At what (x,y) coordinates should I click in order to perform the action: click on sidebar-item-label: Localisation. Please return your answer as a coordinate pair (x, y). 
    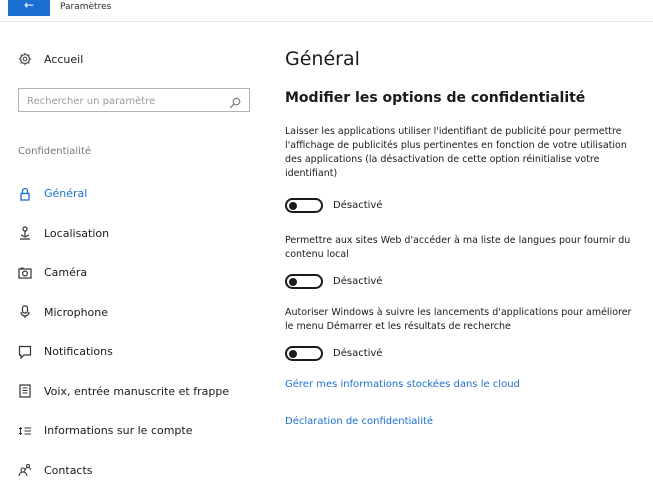
    Looking at the image, I should click on (77, 233).